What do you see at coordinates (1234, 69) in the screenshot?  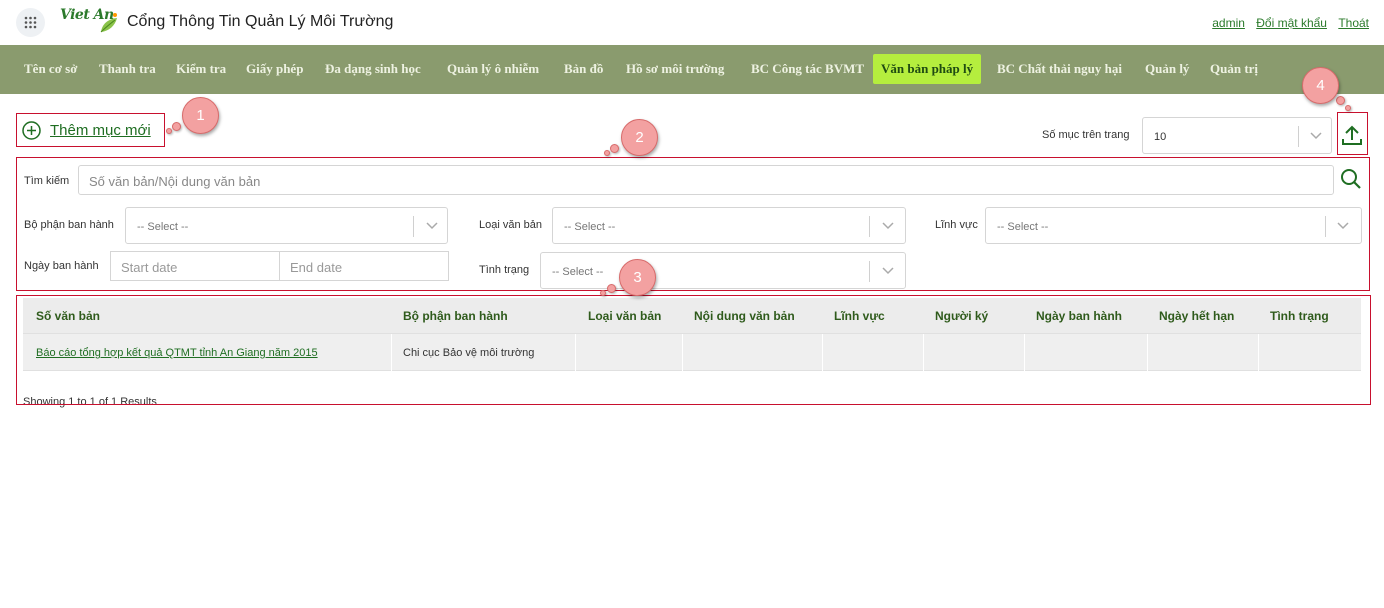 I see `nav-item-quan-tri: Quản trị` at bounding box center [1234, 69].